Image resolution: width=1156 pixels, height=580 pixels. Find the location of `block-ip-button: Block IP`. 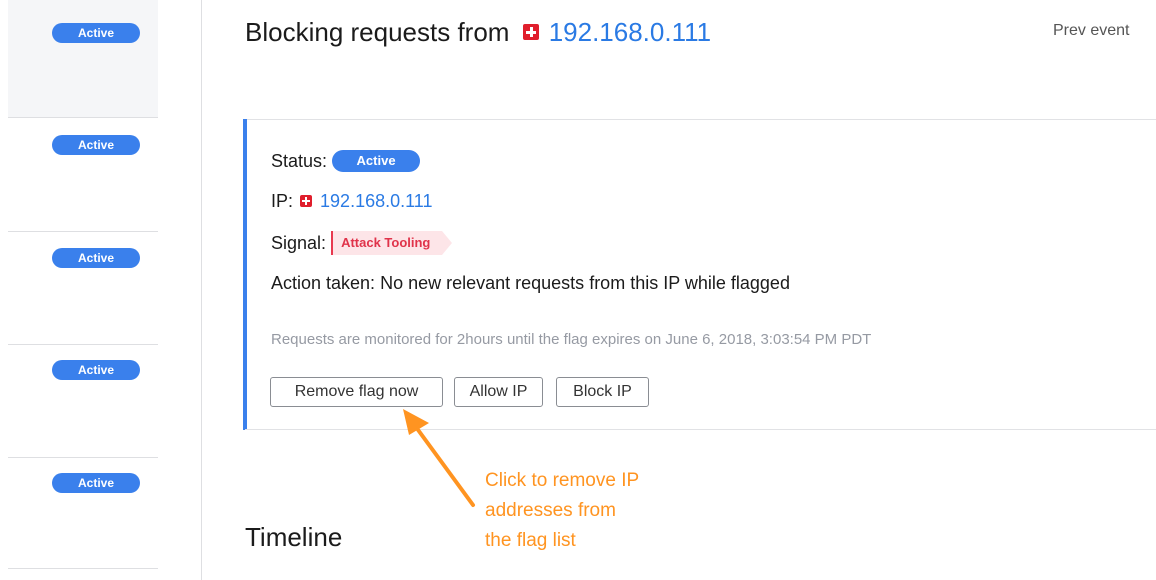

block-ip-button: Block IP is located at coordinates (602, 392).